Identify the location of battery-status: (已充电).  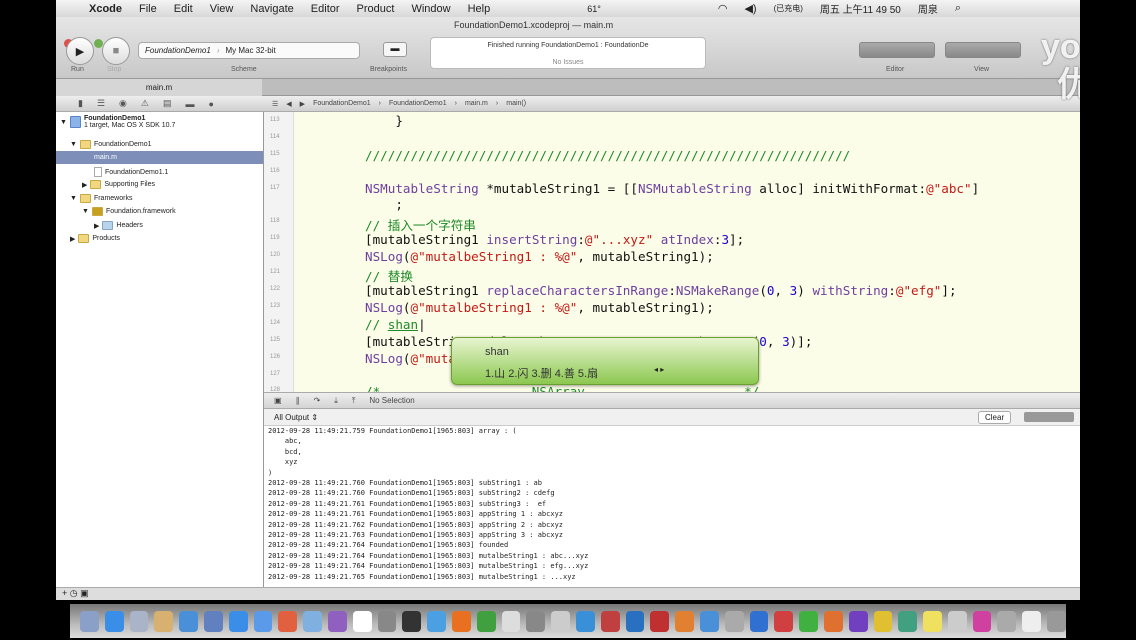
(788, 8).